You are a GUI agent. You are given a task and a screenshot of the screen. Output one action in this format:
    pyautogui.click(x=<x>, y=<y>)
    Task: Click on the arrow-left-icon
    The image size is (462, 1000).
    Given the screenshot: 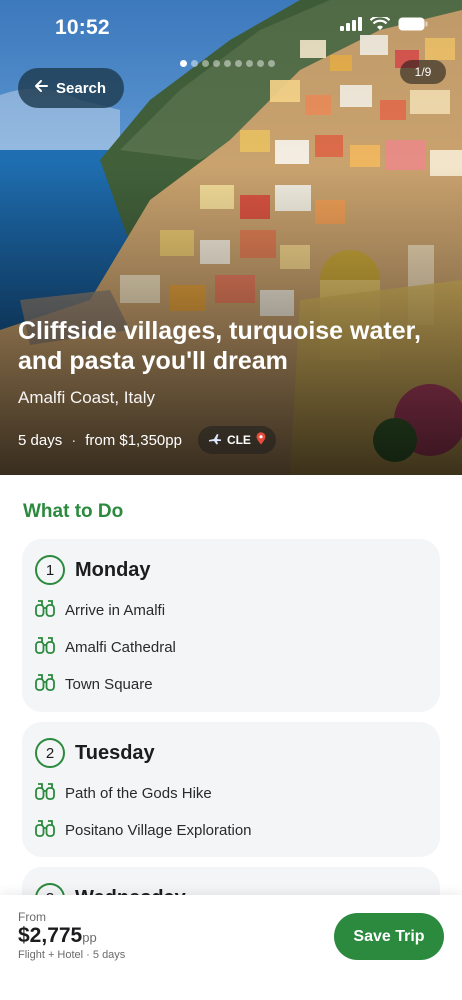 What is the action you would take?
    pyautogui.click(x=41, y=88)
    